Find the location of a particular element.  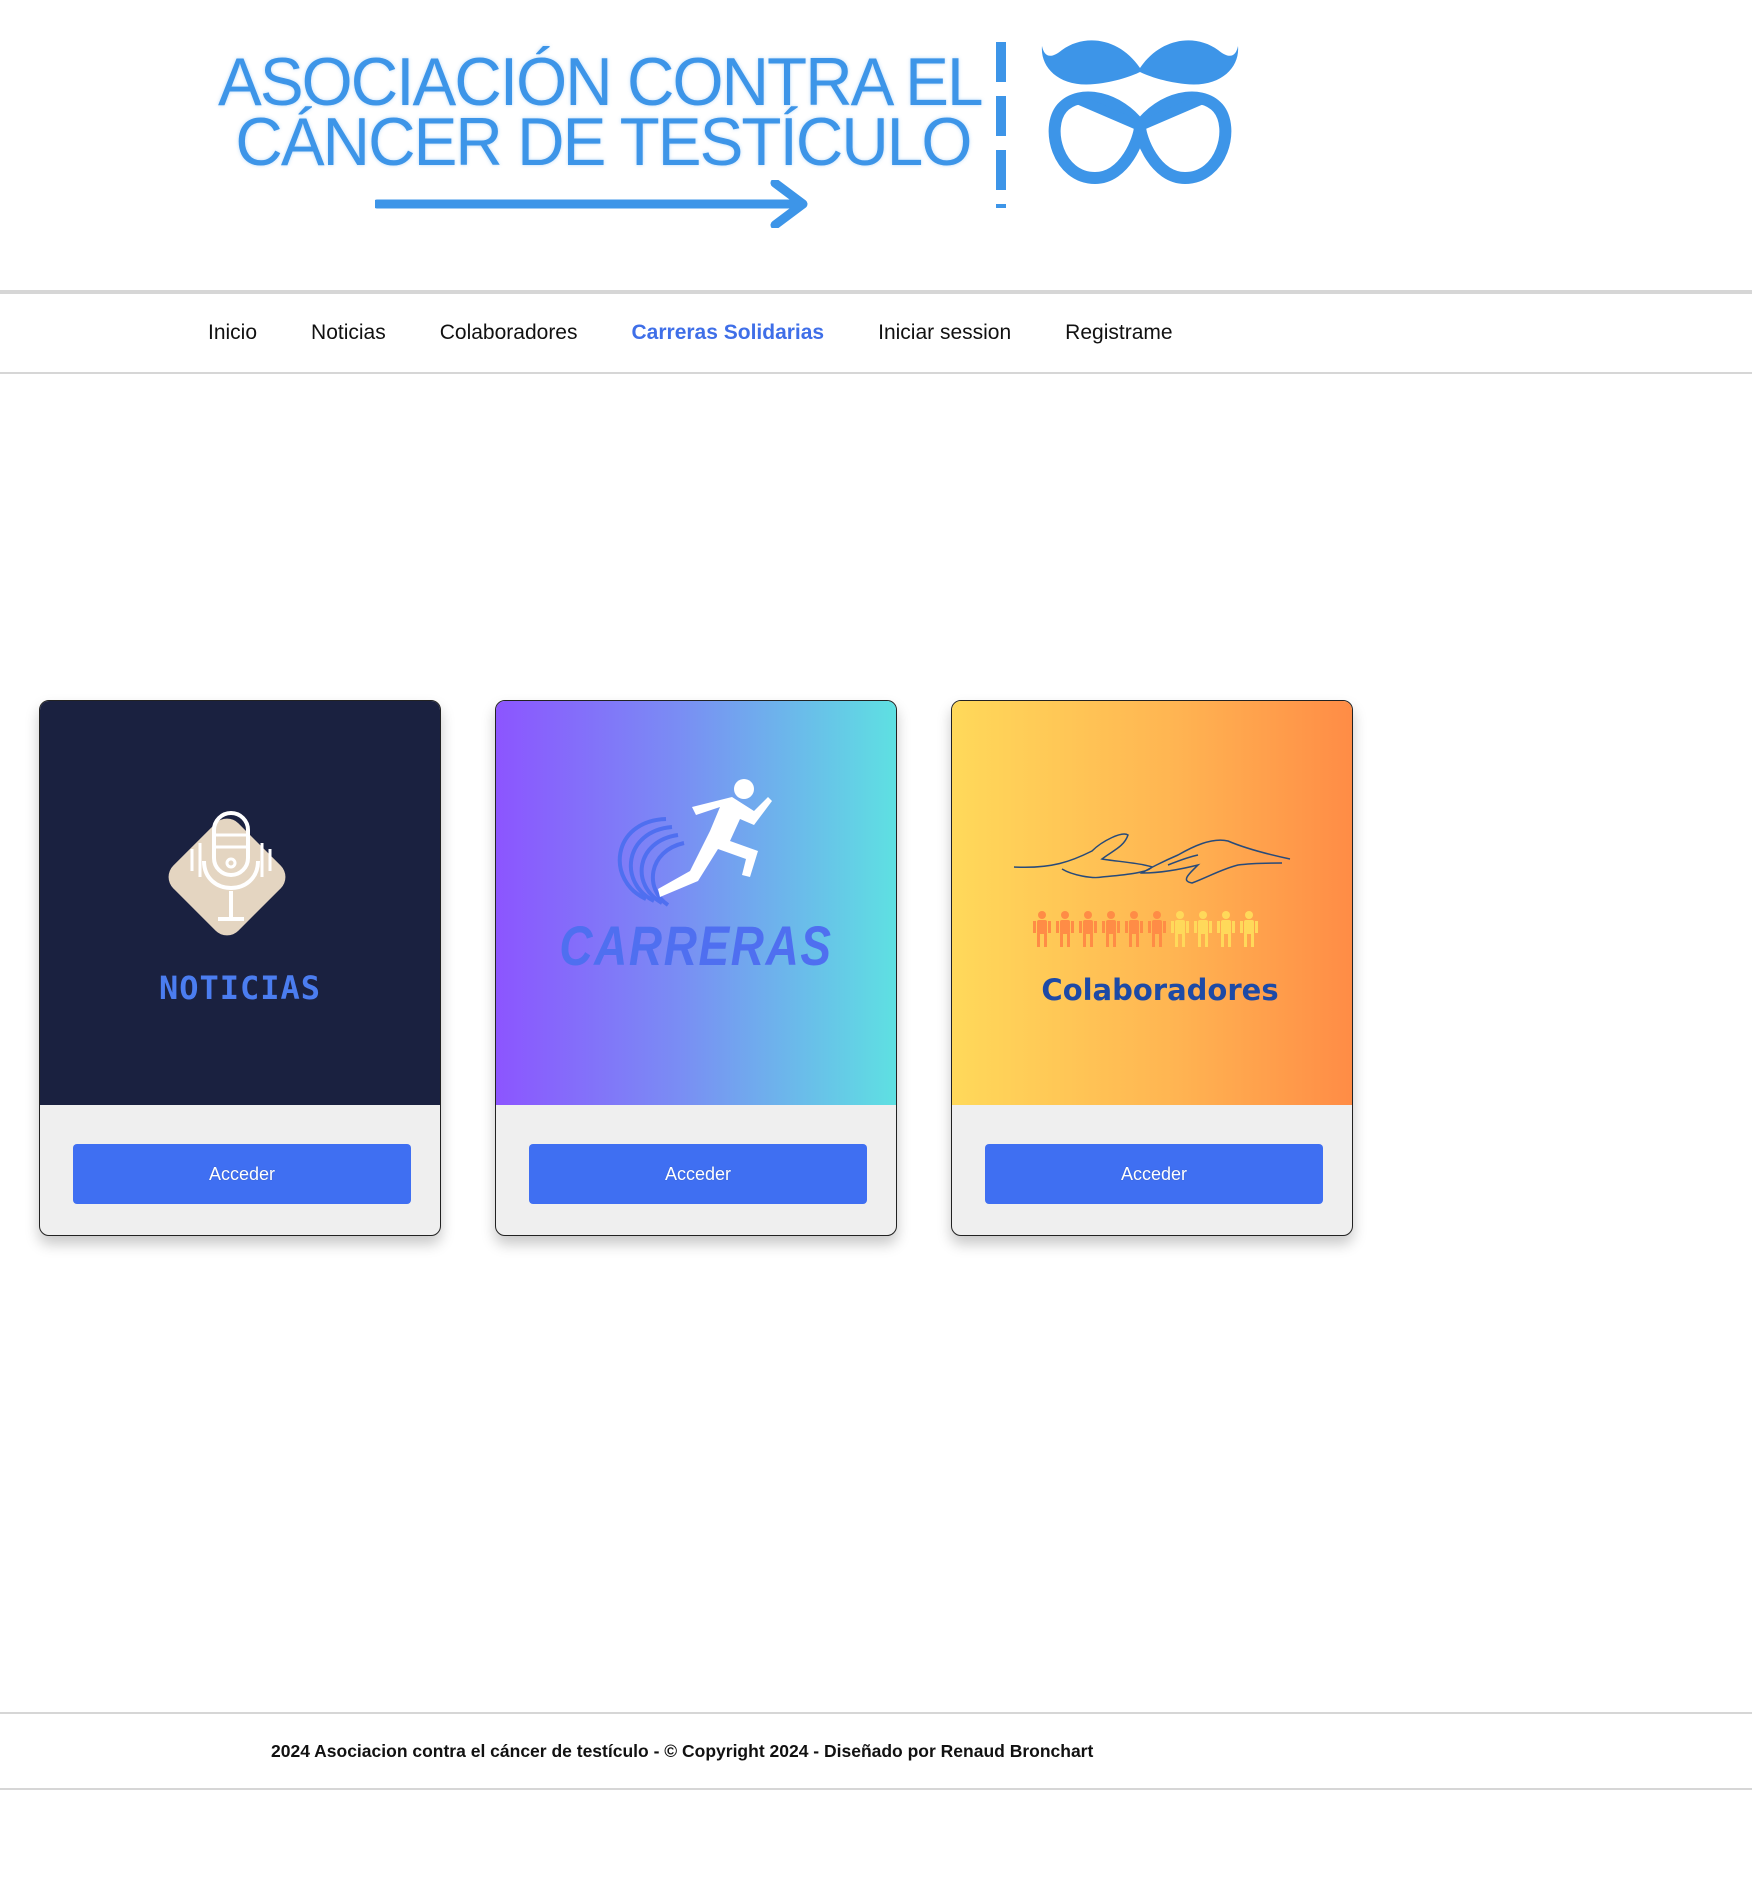

nav-item-registrame: Registrame is located at coordinates (1118, 333).